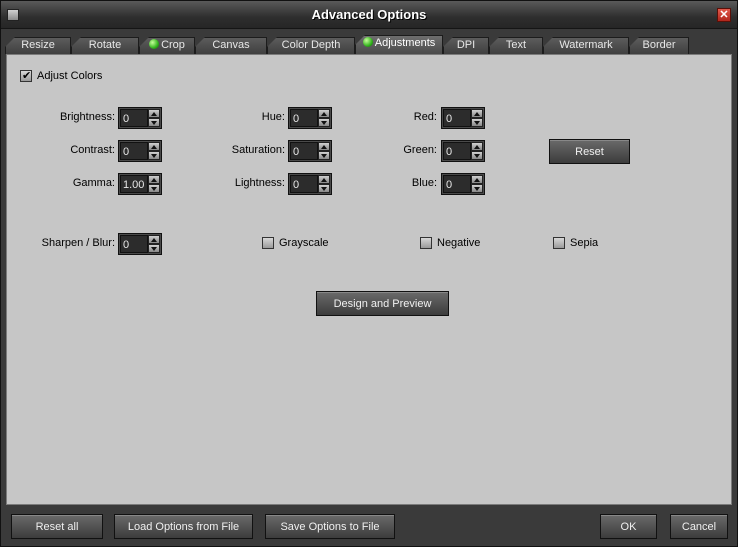 The image size is (738, 547). I want to click on tab-label: Color Depth, so click(311, 45).